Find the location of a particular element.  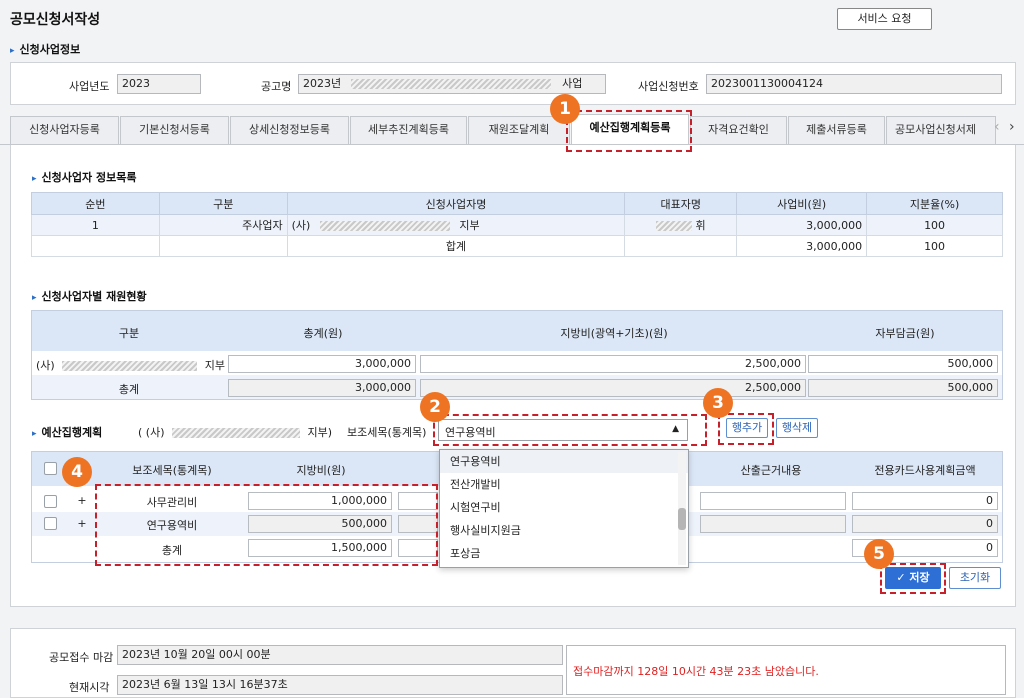

reset-button: 초기화 is located at coordinates (975, 578).